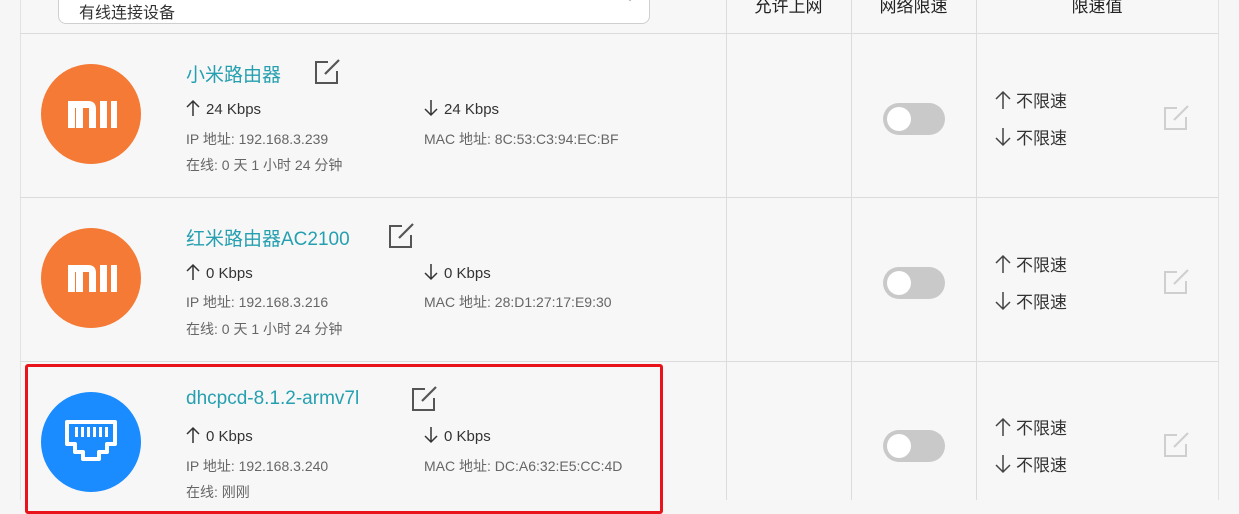 This screenshot has height=514, width=1239. What do you see at coordinates (521, 139) in the screenshot?
I see `mac-address: MAC 地址: 8C:53:C3:94:EC:BF` at bounding box center [521, 139].